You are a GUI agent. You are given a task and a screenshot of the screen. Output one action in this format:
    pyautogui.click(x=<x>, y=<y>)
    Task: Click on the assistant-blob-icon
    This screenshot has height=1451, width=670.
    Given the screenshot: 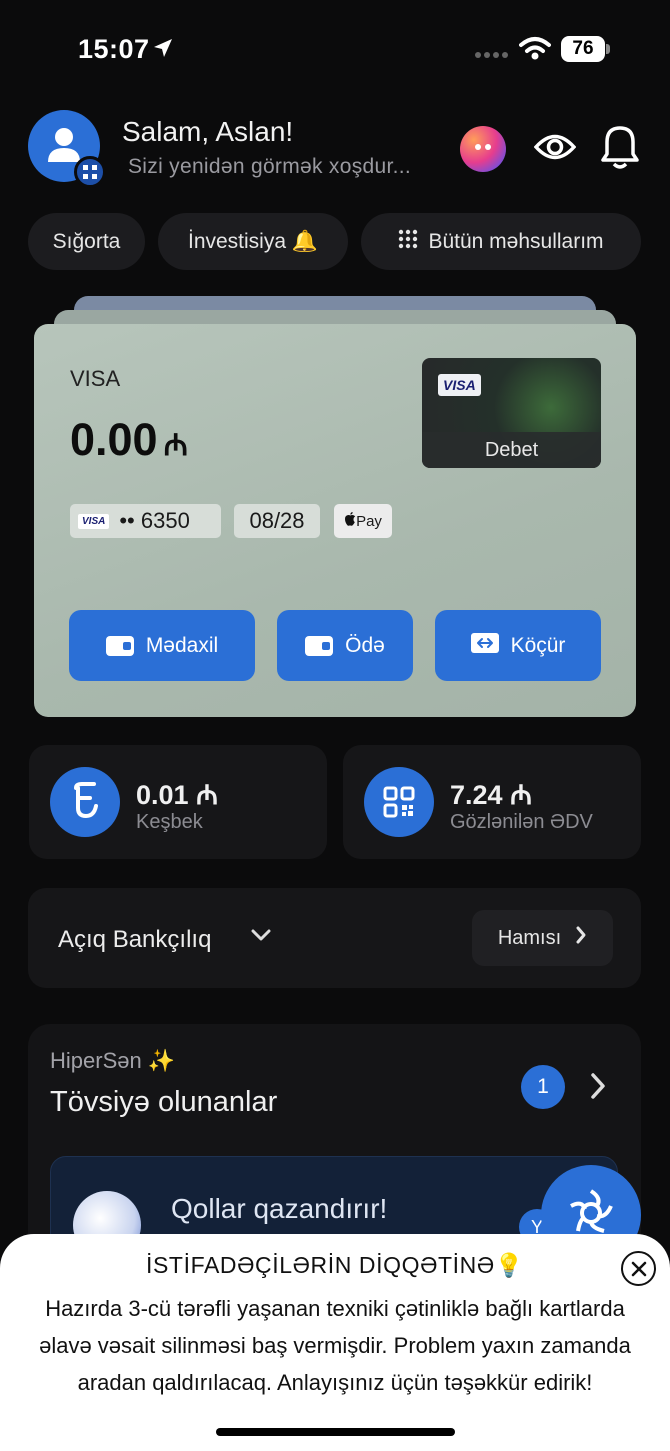 What is the action you would take?
    pyautogui.click(x=483, y=149)
    